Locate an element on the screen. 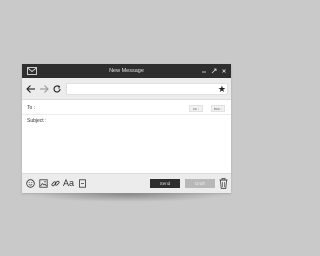 This screenshot has width=320, height=256. compose-toolbar: Aa Send Draft is located at coordinates (126, 183).